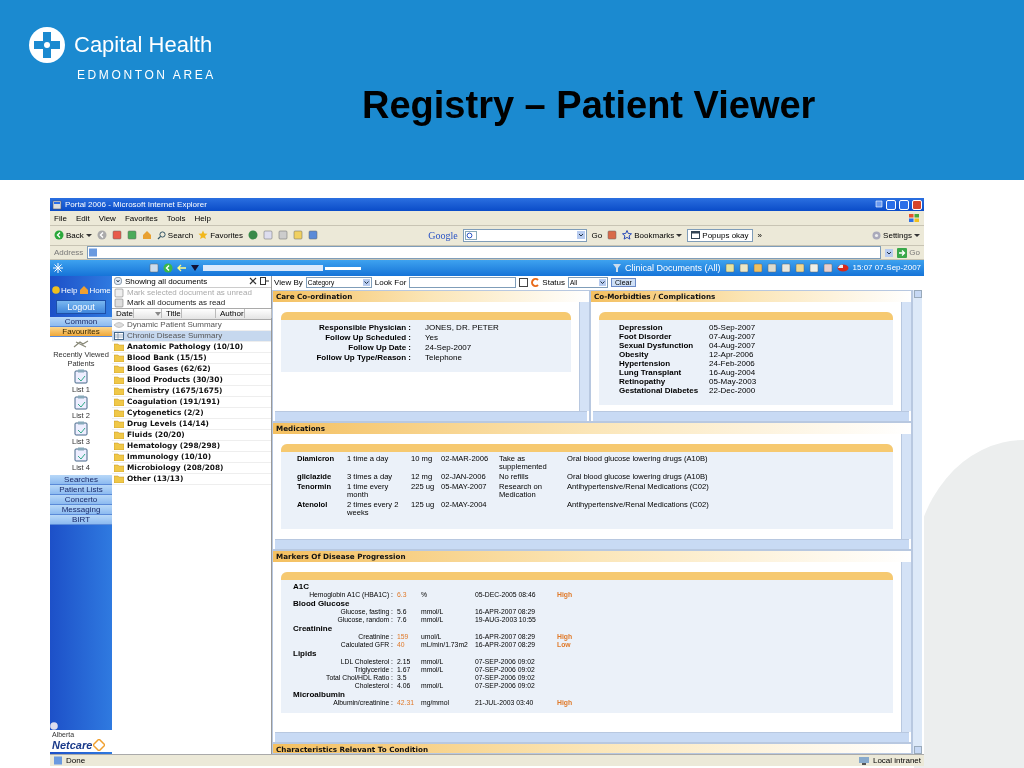 The image size is (1024, 768). I want to click on look-for-field, so click(463, 282).